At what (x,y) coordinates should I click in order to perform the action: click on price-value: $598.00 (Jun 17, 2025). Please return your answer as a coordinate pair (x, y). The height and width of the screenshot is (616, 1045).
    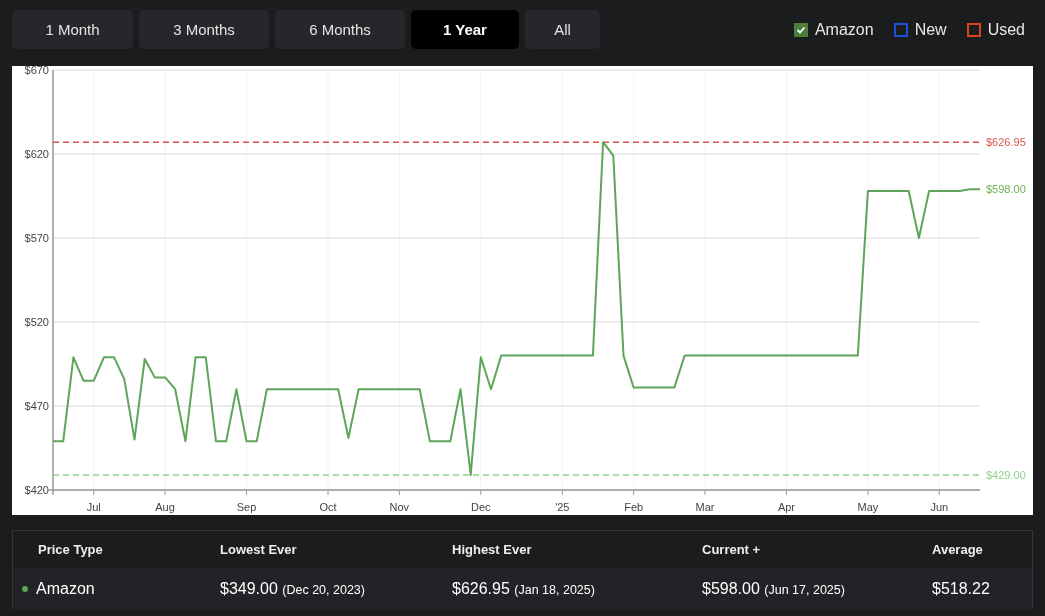
    Looking at the image, I should click on (774, 588).